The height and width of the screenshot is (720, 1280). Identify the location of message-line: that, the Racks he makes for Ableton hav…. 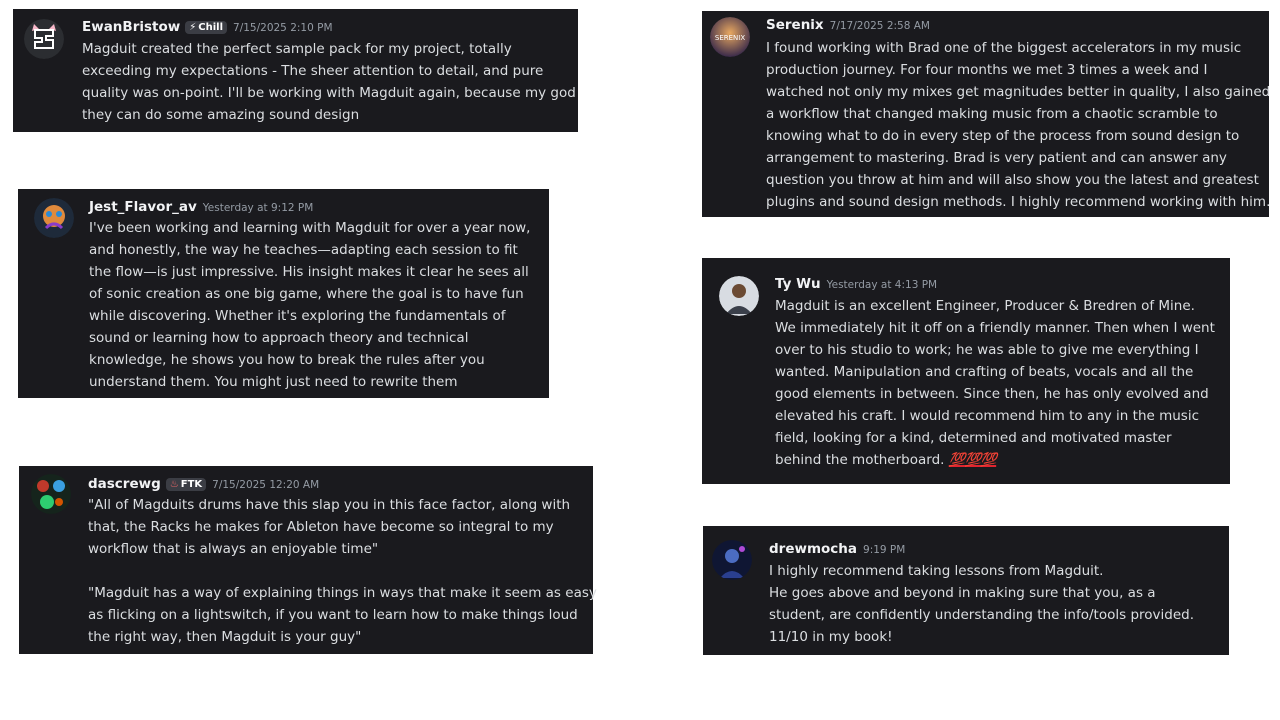
(321, 527).